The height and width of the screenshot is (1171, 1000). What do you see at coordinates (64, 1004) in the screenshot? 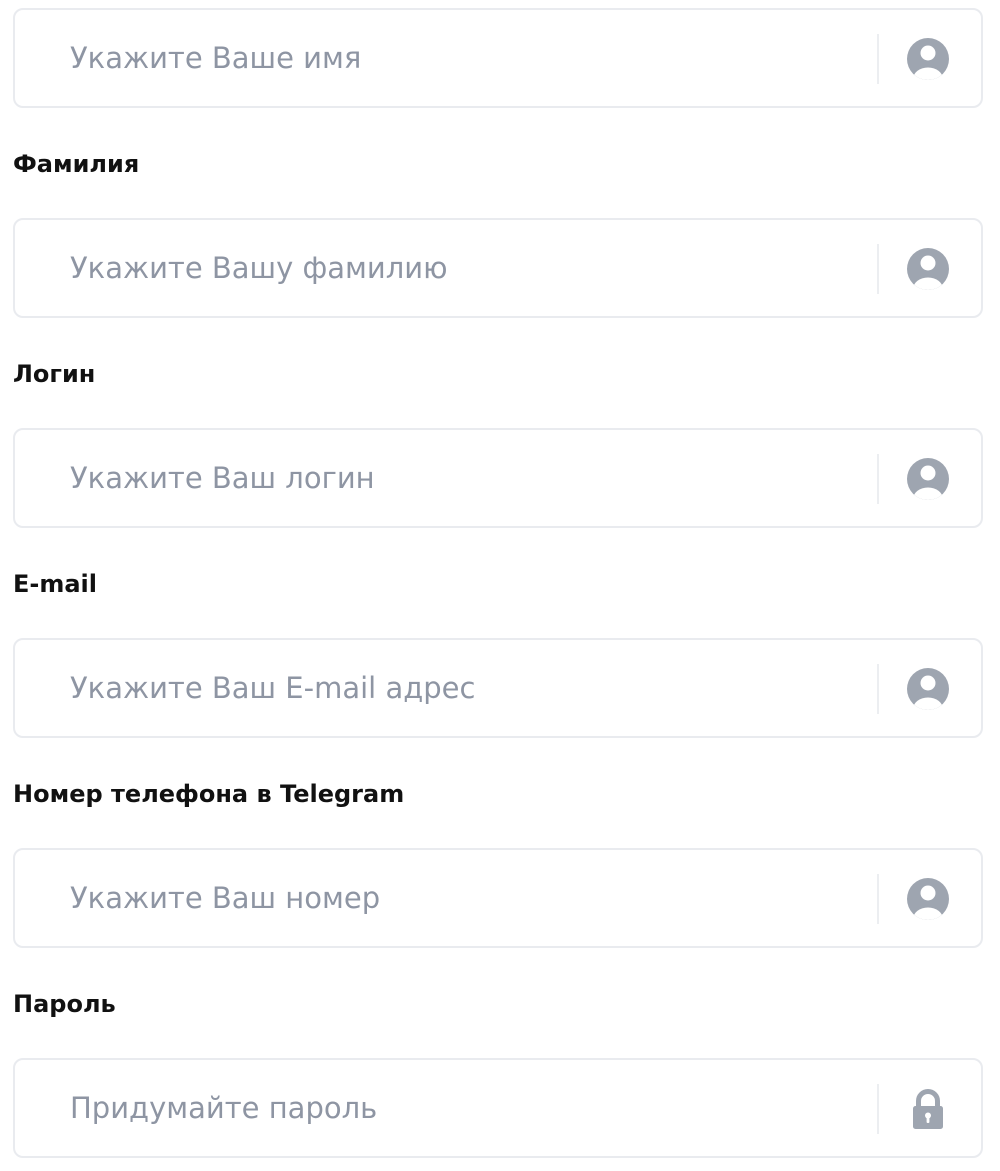
I see `password-label: Пароль` at bounding box center [64, 1004].